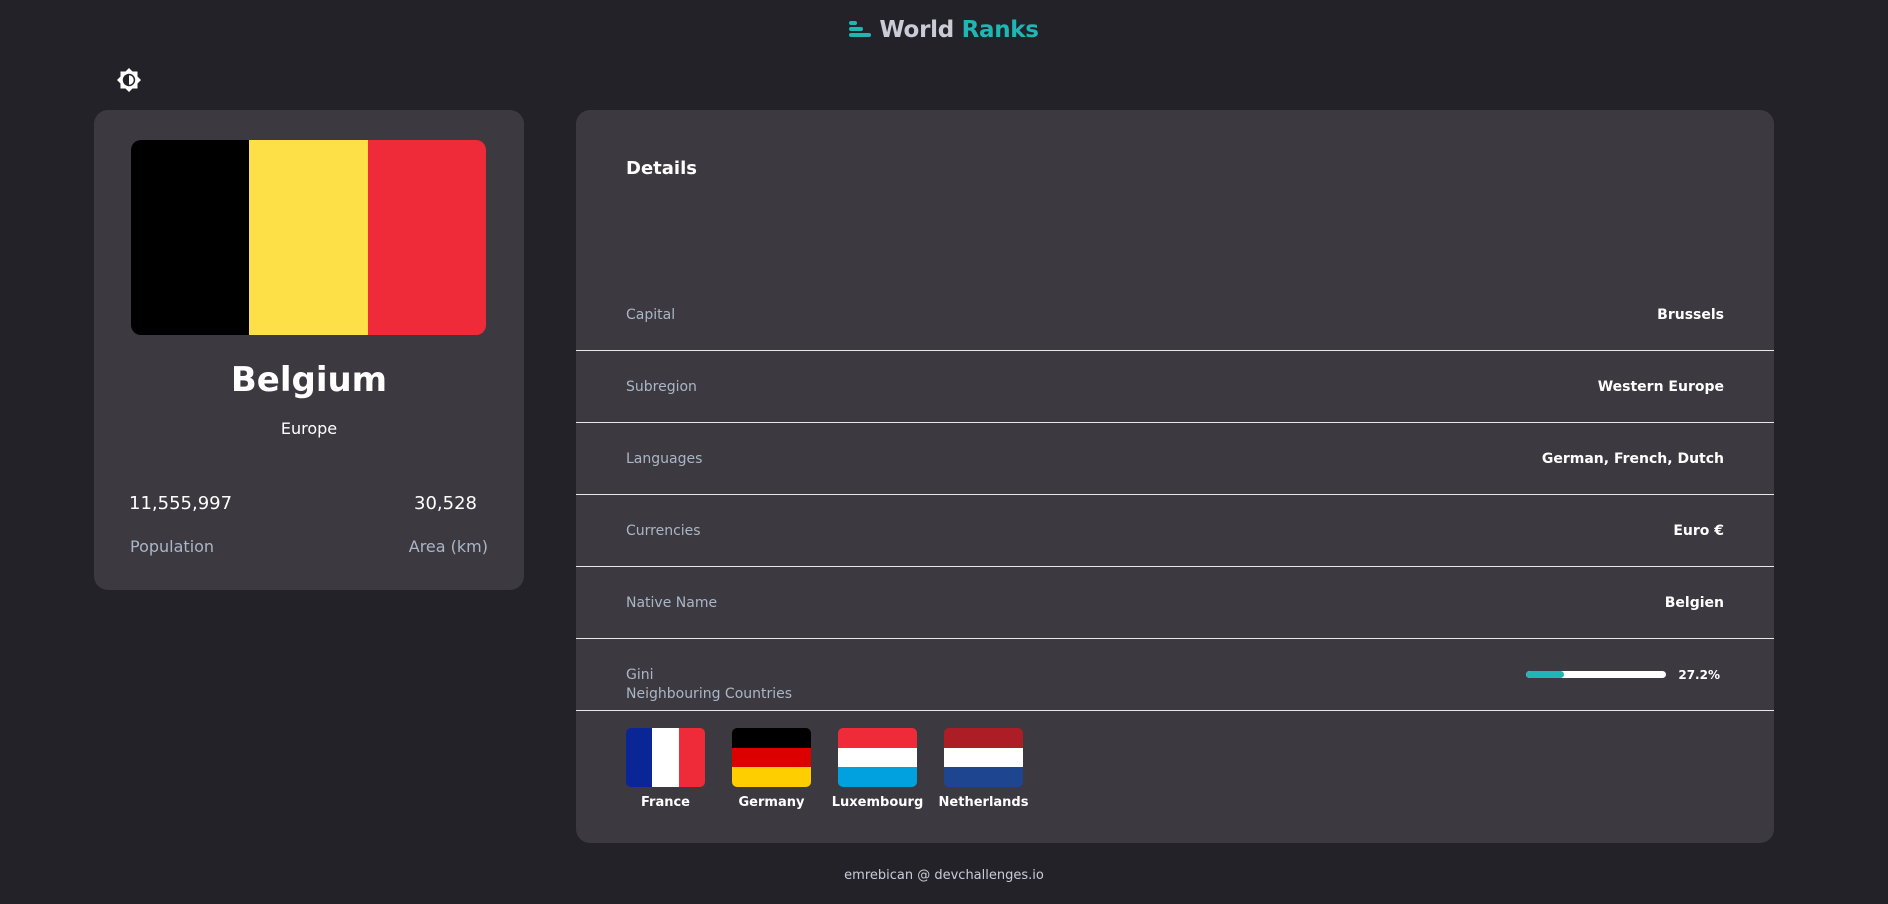  What do you see at coordinates (664, 458) in the screenshot?
I see `detail-label: Languages` at bounding box center [664, 458].